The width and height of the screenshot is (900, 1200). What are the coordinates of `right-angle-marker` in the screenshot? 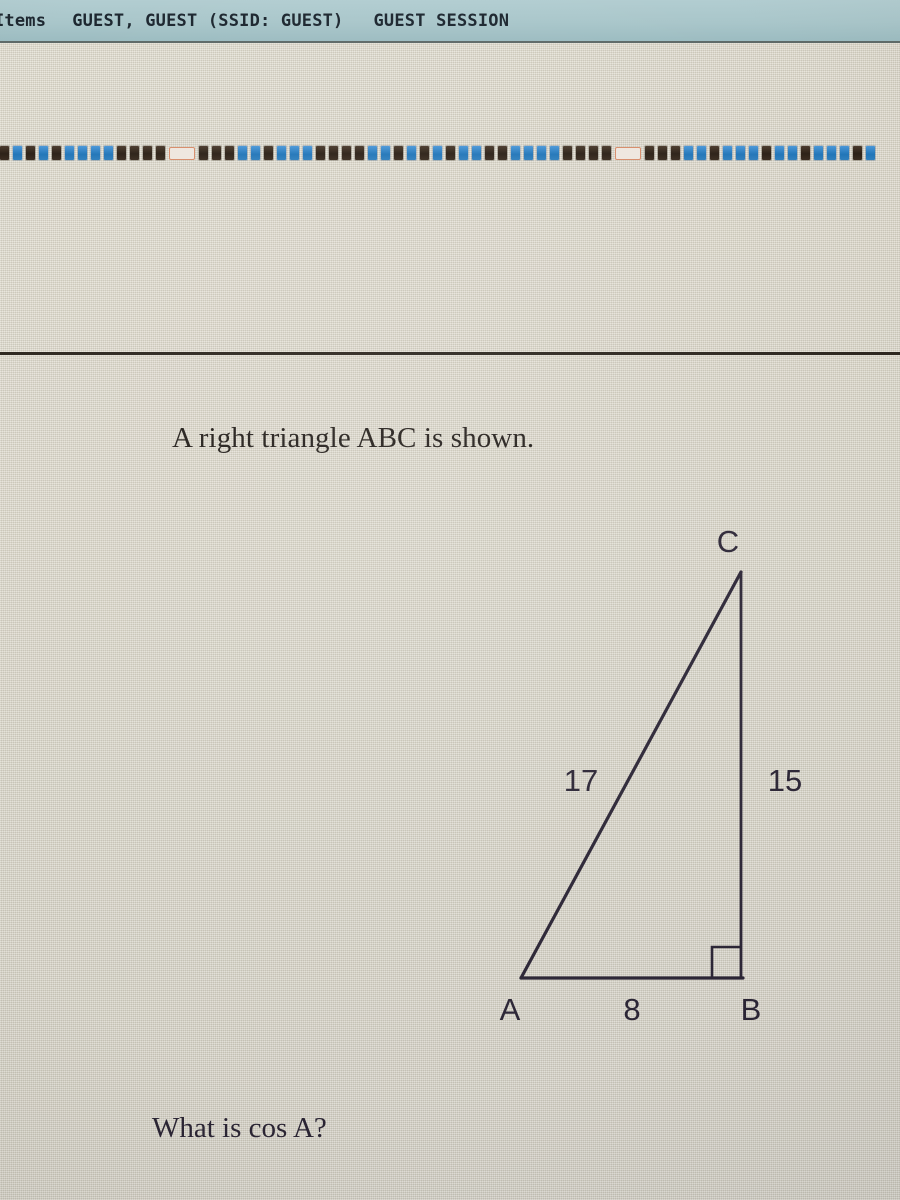 It's located at (725, 961).